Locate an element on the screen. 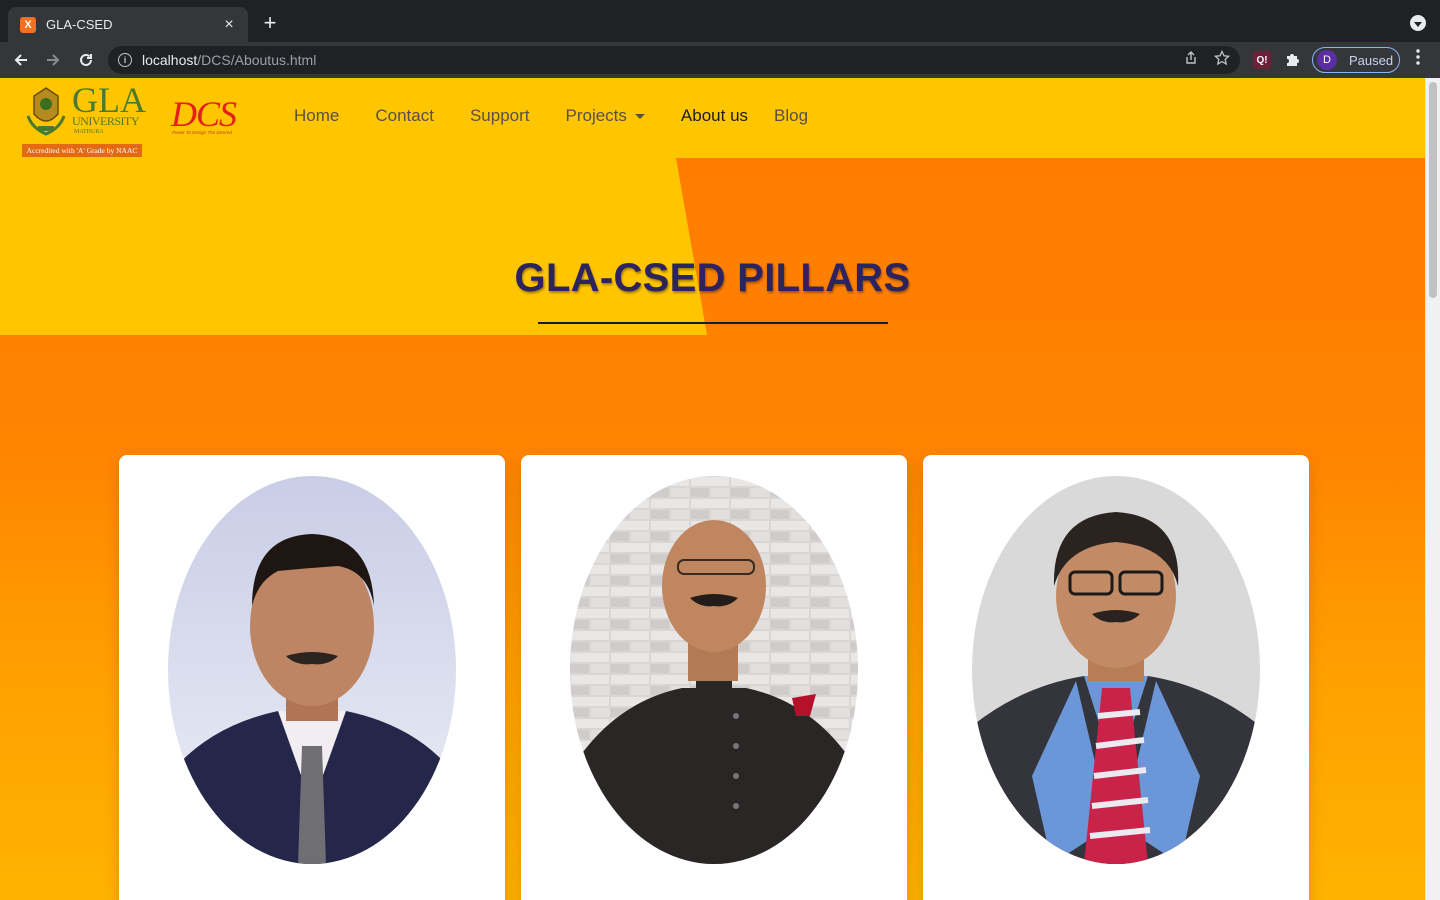 The image size is (1440, 900). nav-blog: Blog is located at coordinates (796, 116).